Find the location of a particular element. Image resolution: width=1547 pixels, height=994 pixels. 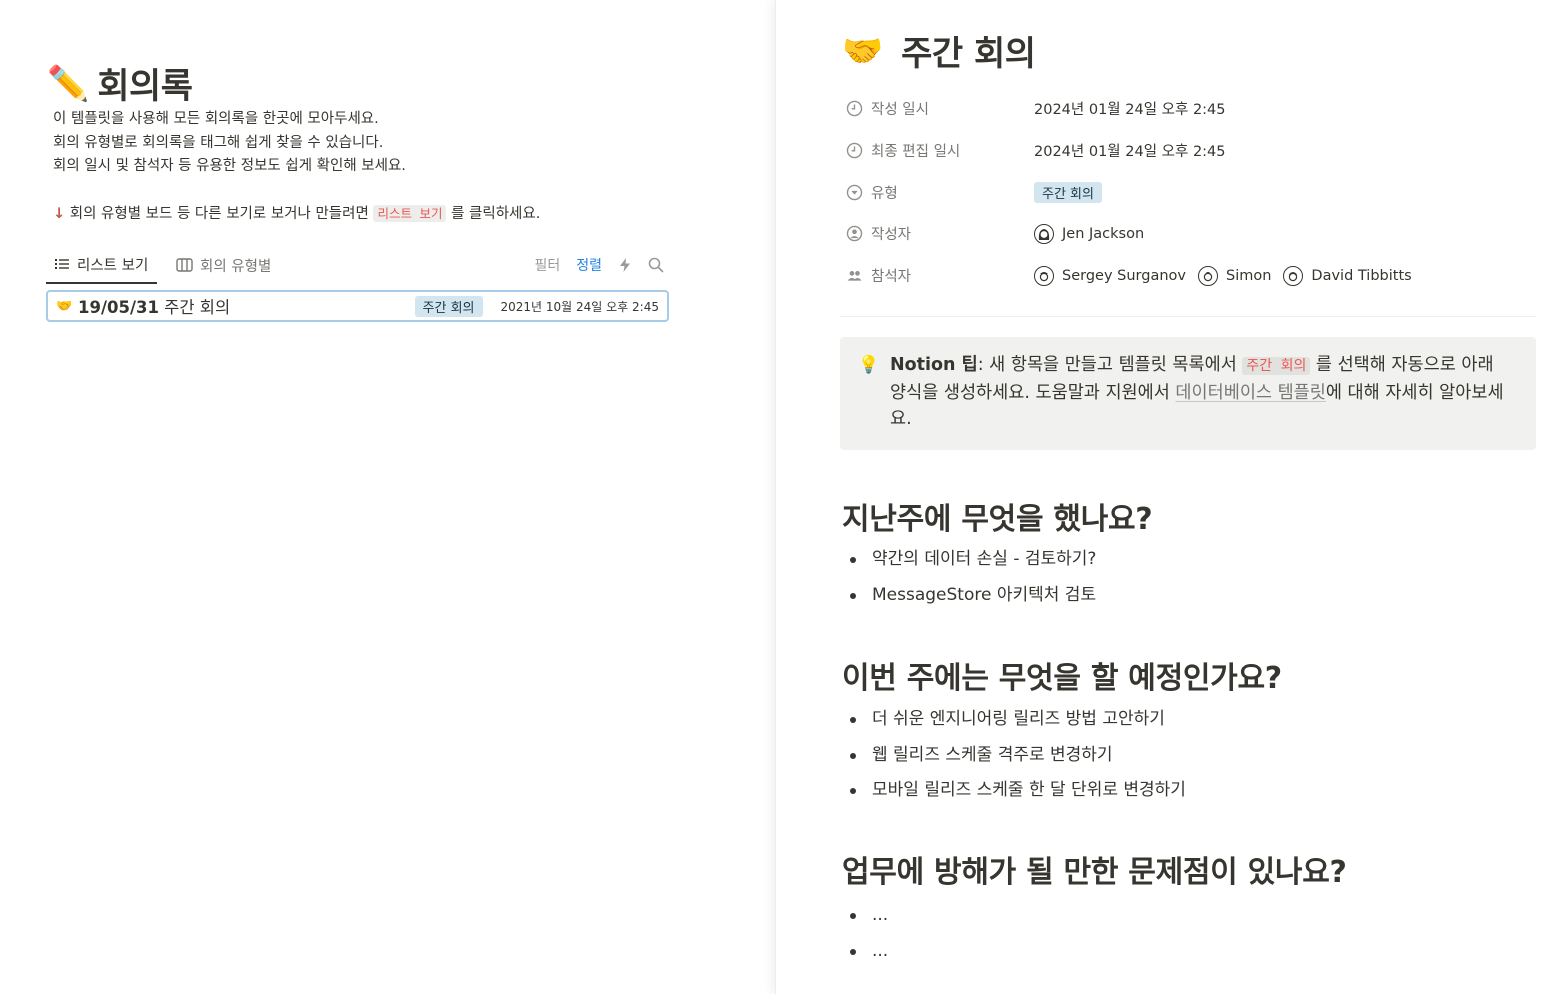

lightning-icon is located at coordinates (625, 265).